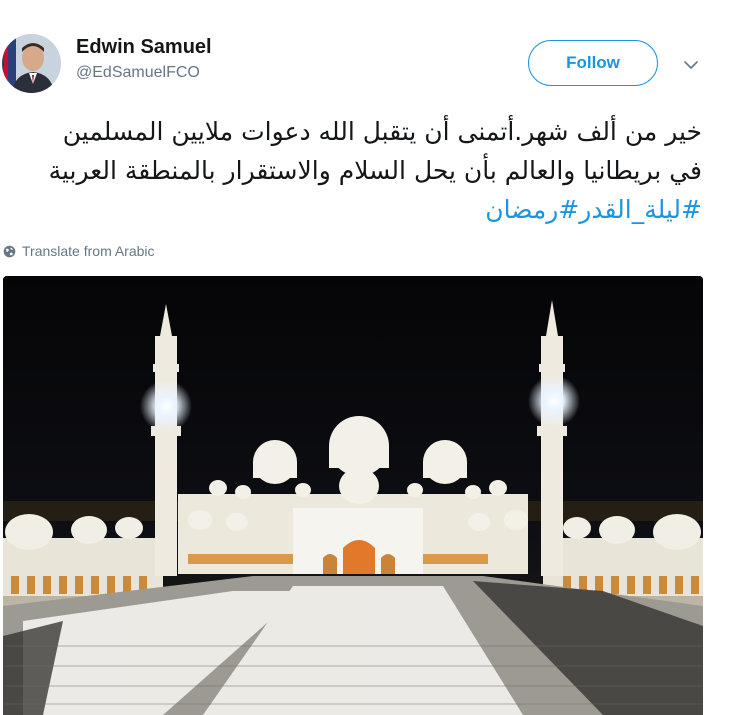 The image size is (729, 715). I want to click on translate-link: Translate from Arabic, so click(79, 251).